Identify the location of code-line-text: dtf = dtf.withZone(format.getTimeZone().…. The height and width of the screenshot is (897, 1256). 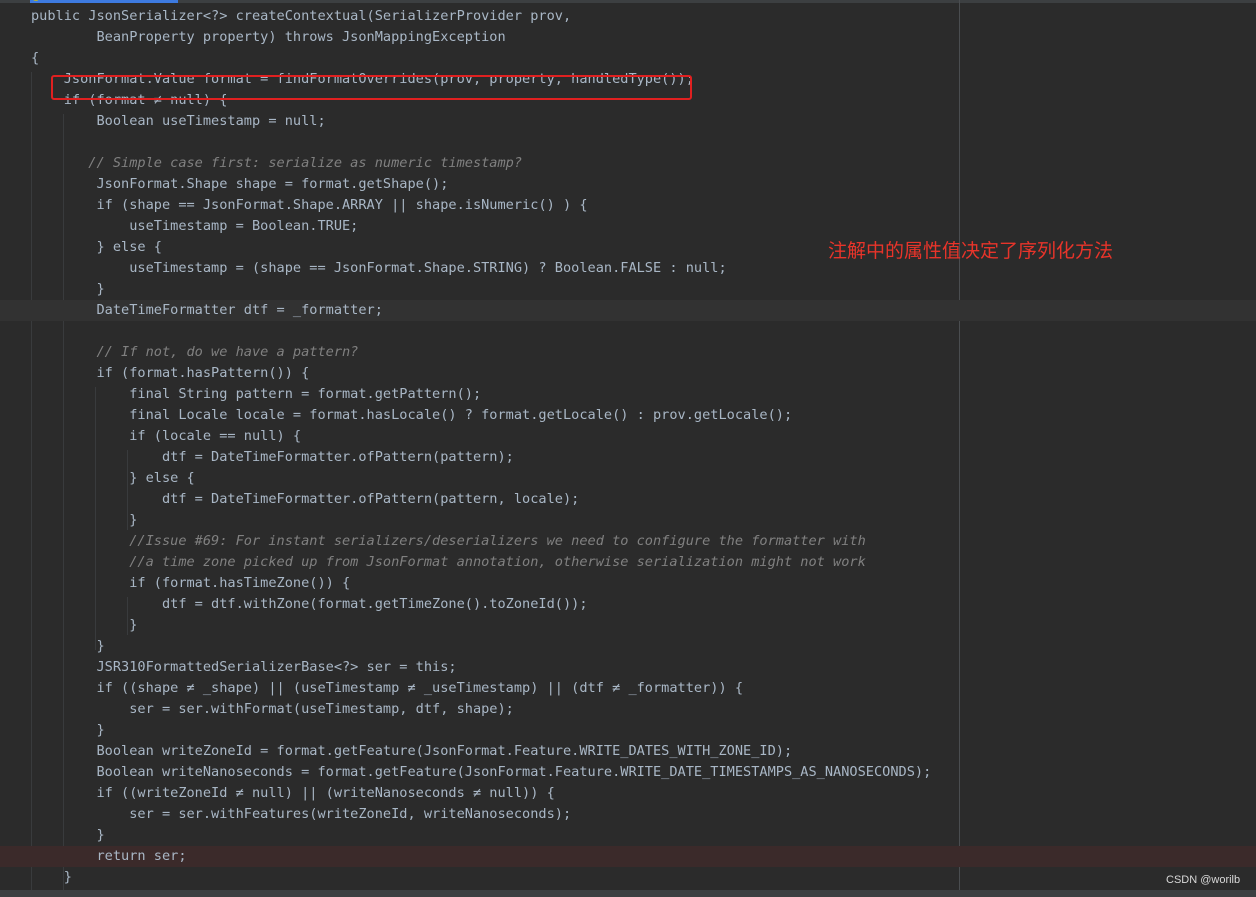
(309, 604).